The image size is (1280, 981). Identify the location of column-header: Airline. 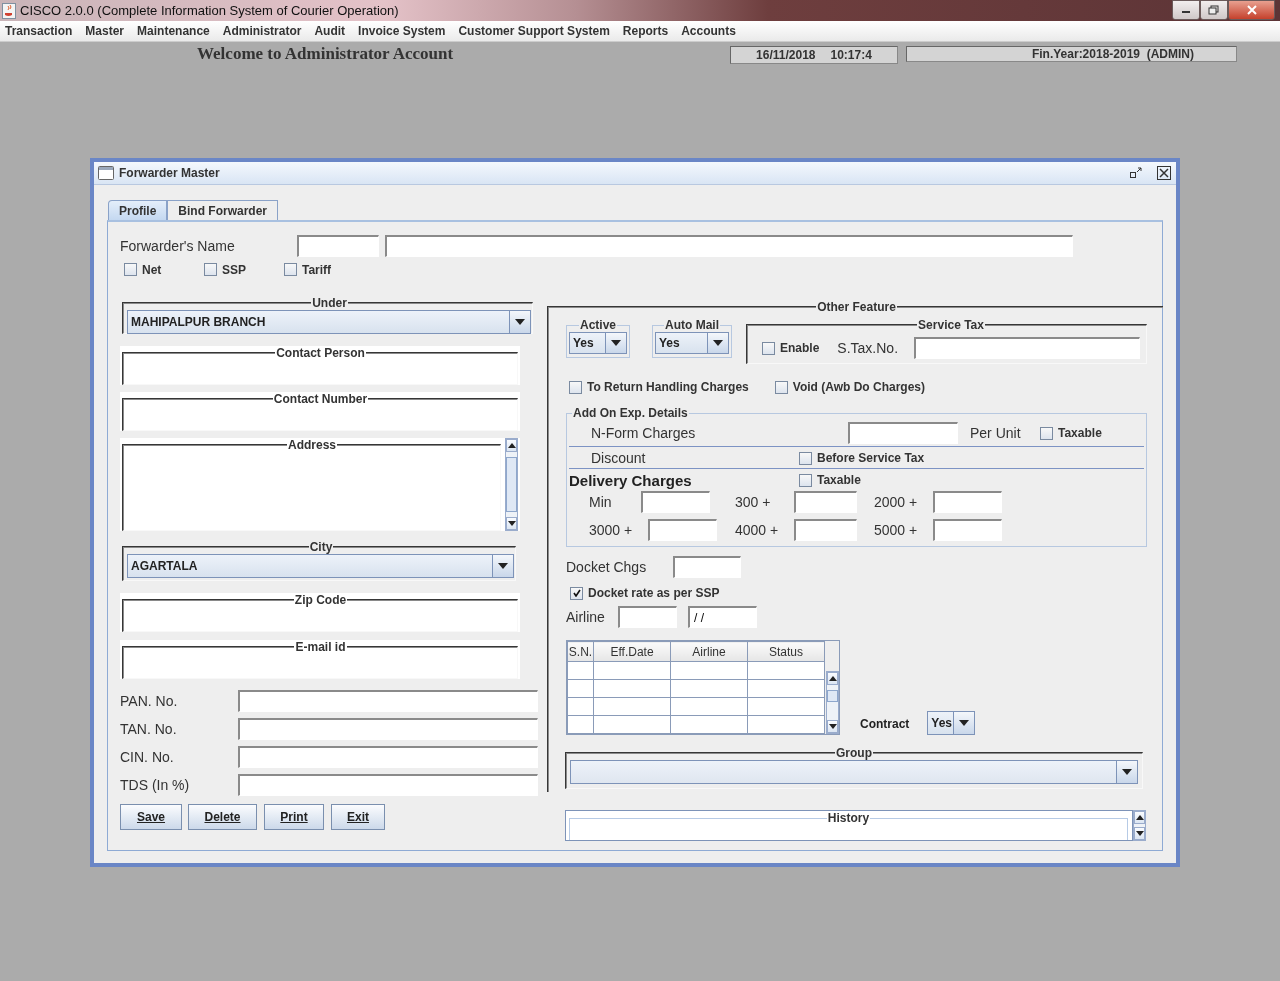
(709, 651).